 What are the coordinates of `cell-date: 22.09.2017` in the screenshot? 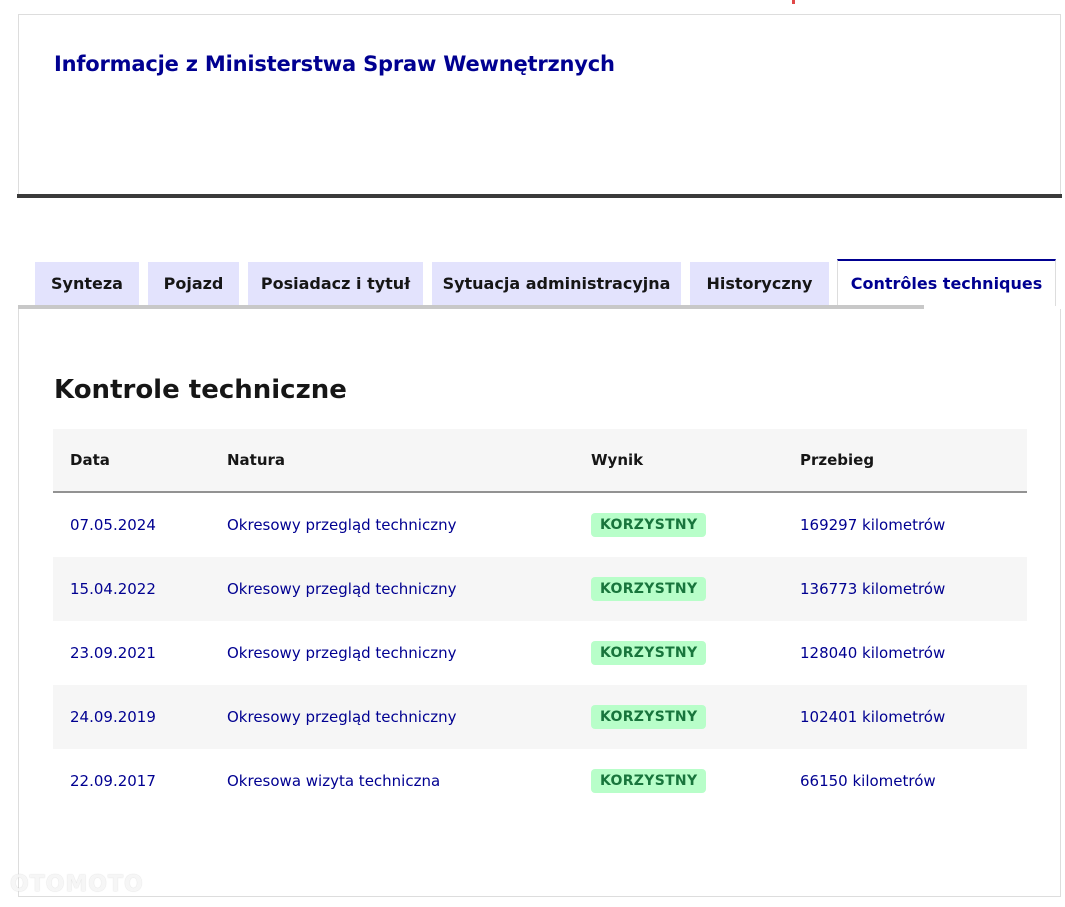 It's located at (113, 781).